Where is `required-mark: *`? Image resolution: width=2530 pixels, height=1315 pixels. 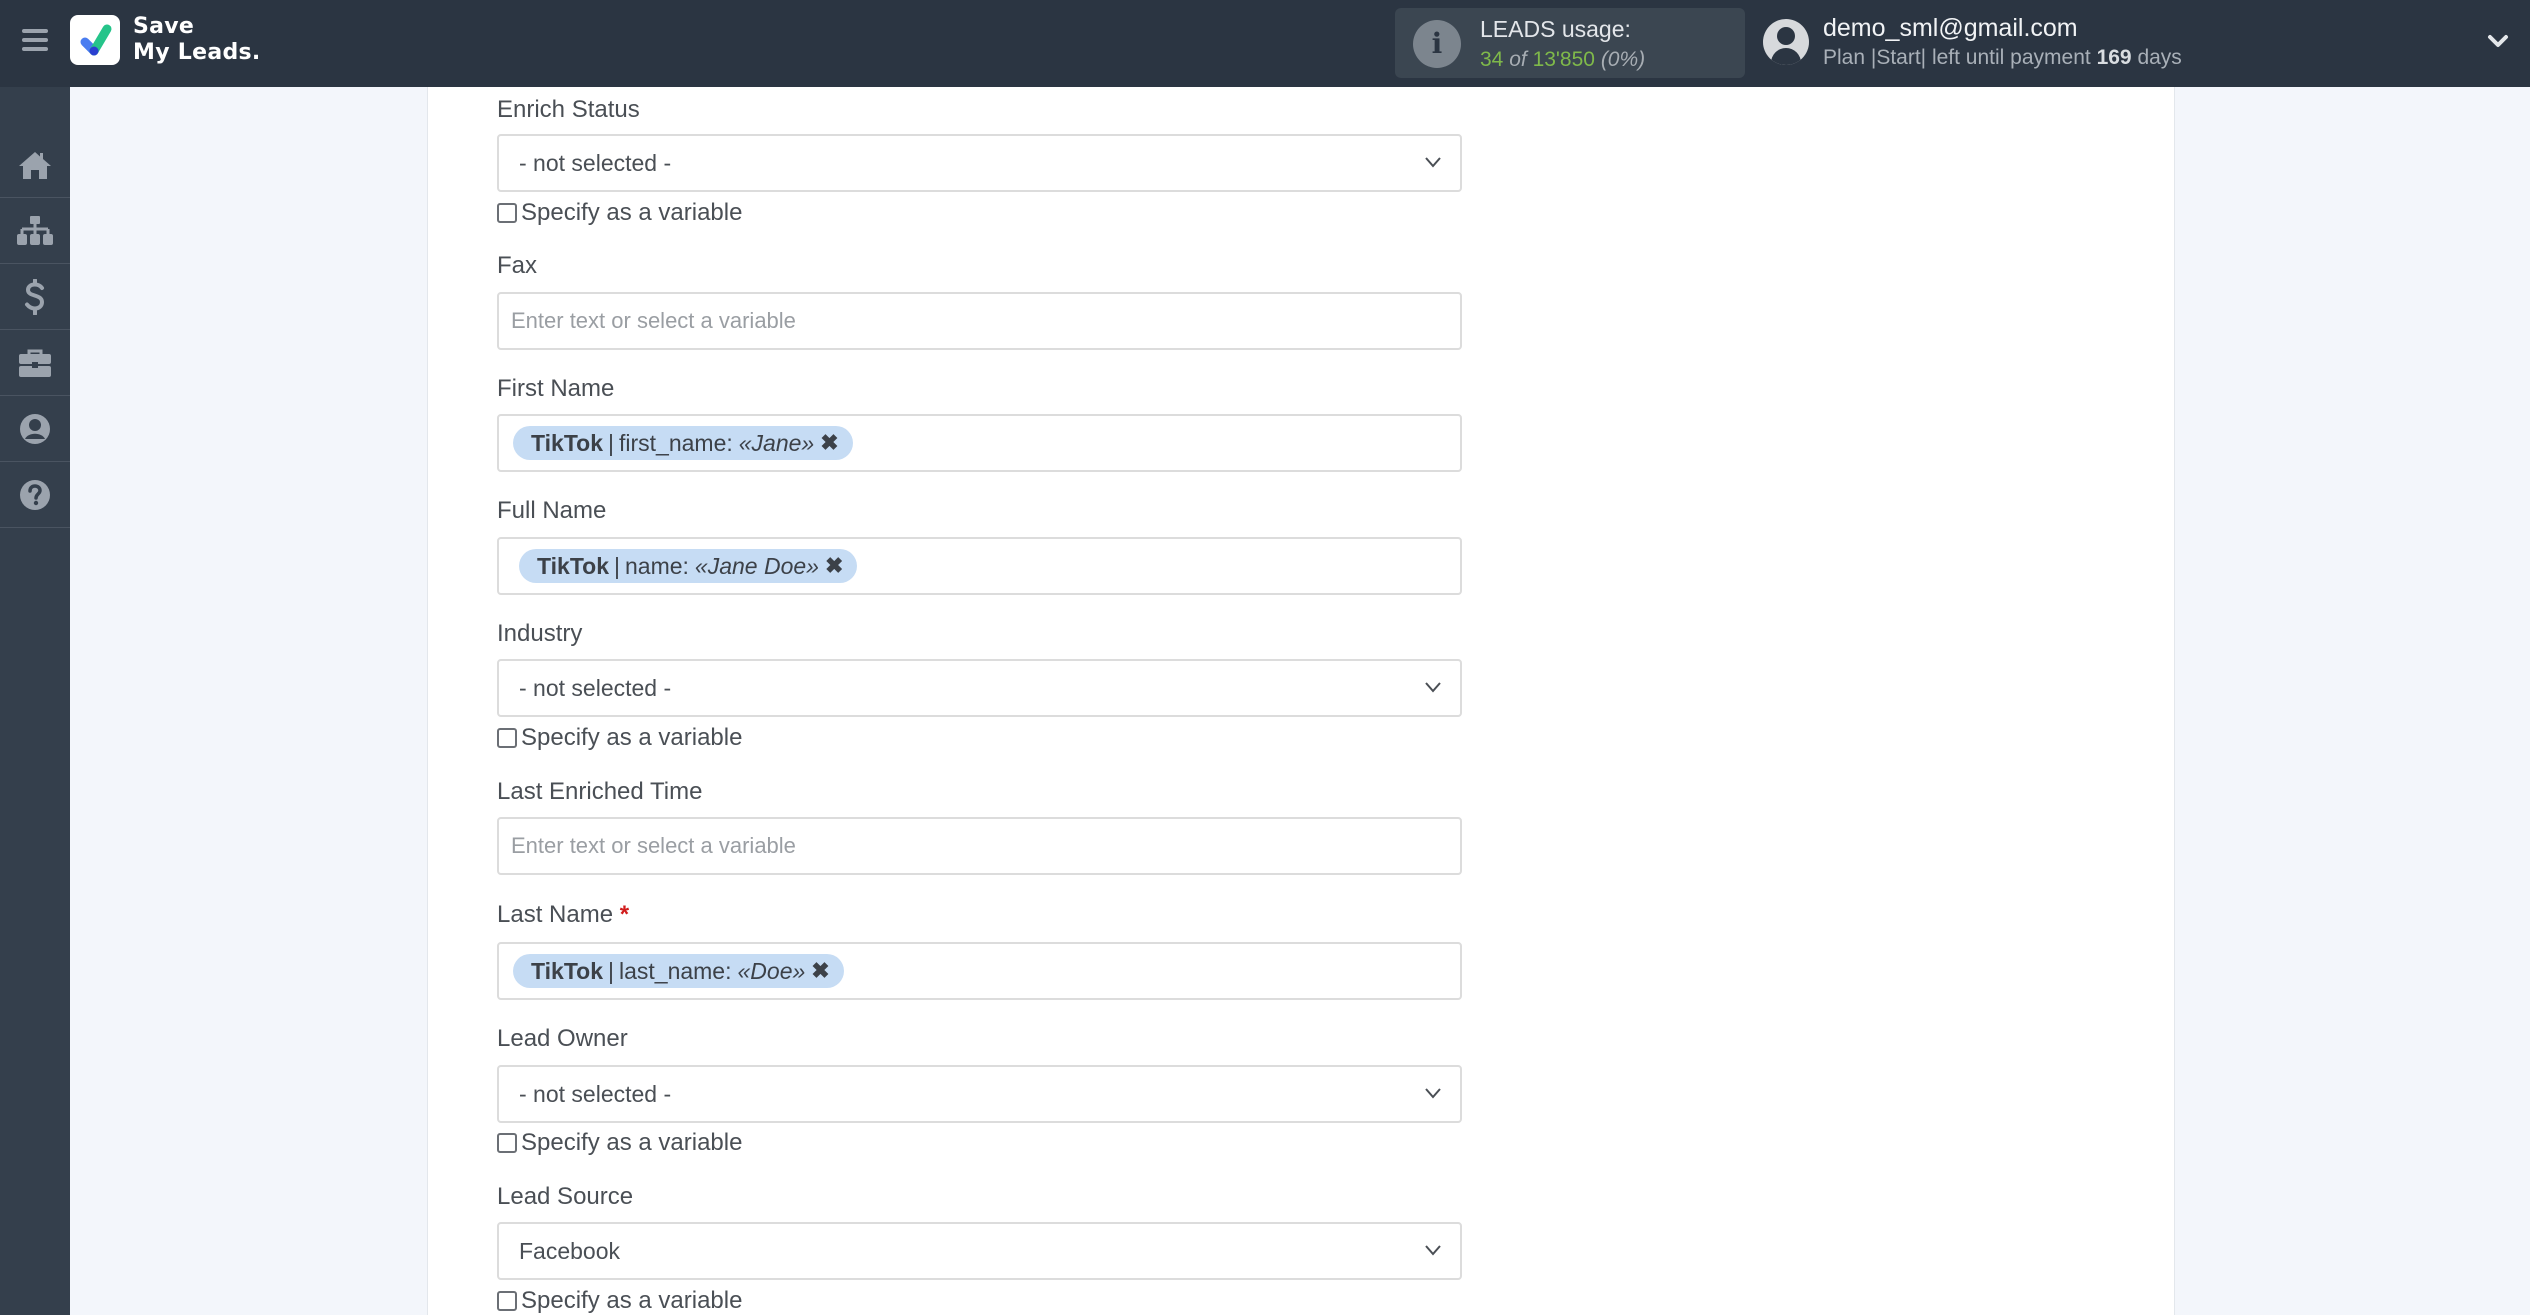
required-mark: * is located at coordinates (624, 914).